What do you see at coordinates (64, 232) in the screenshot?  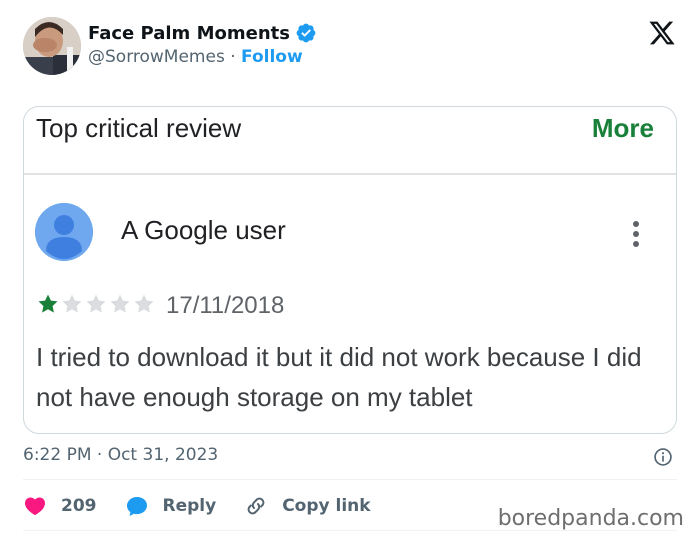 I see `user-avatar-icon` at bounding box center [64, 232].